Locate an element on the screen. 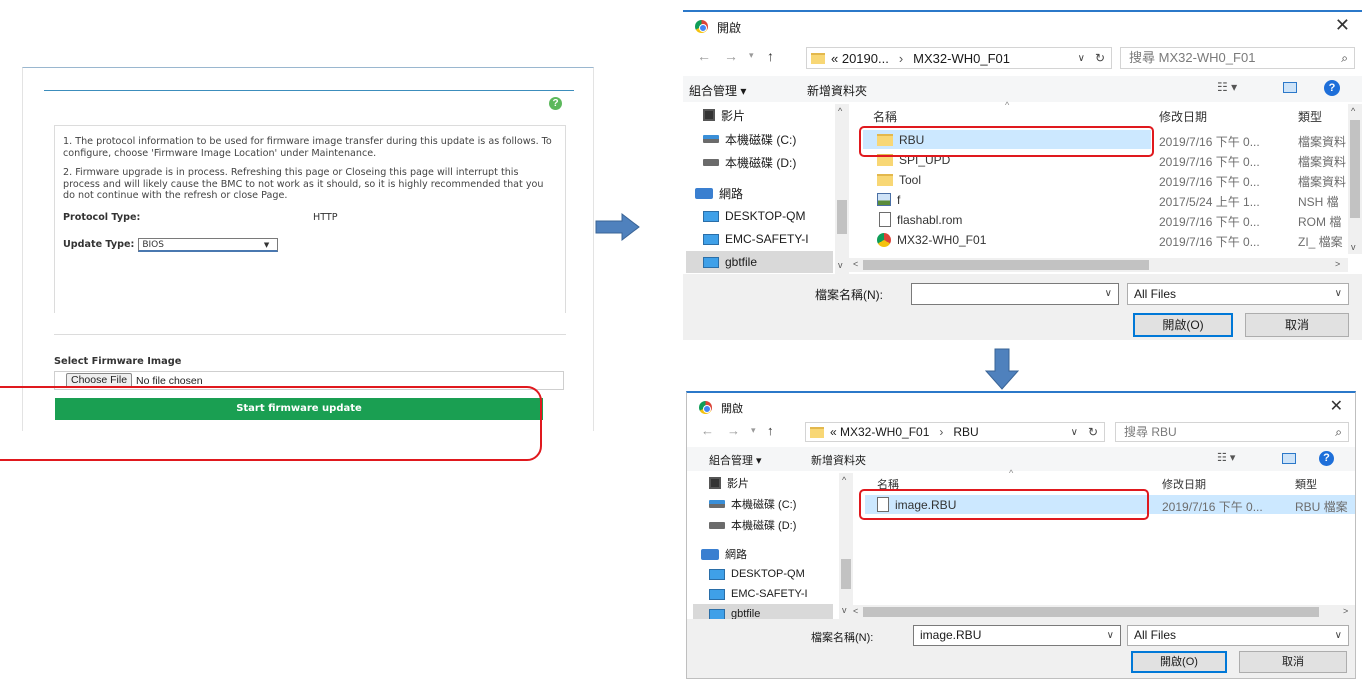 The image size is (1362, 682). protocol-row: Protocol Type: HTTP is located at coordinates (310, 218).